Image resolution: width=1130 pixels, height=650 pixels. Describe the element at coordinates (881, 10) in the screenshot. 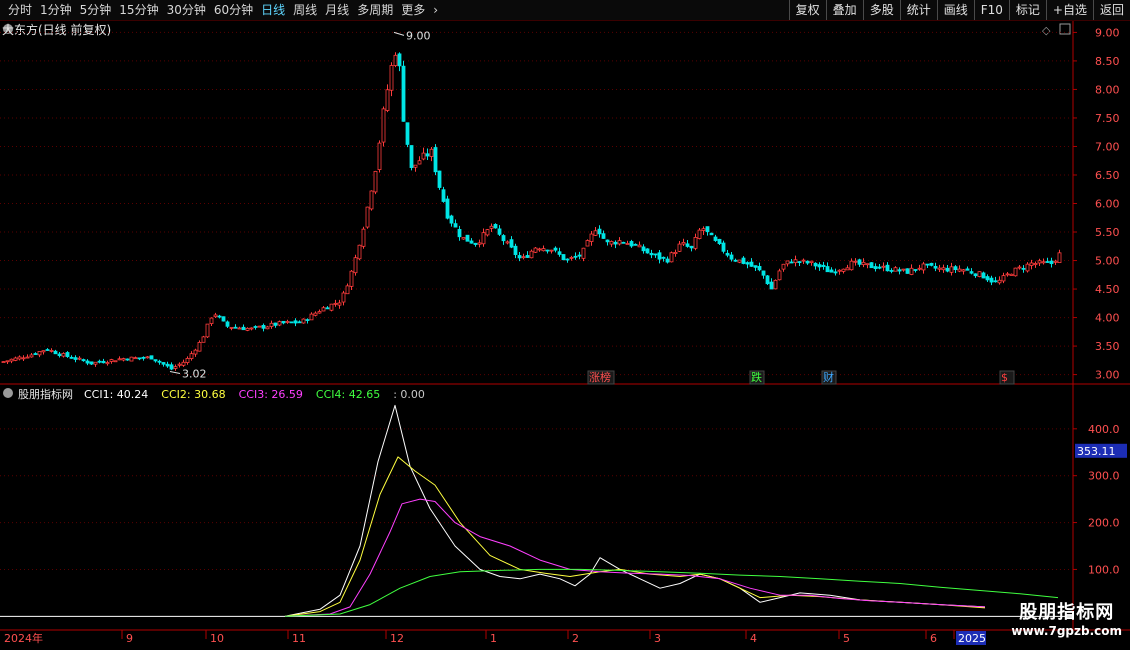

I see `toolbar-button-2: 多股` at that location.